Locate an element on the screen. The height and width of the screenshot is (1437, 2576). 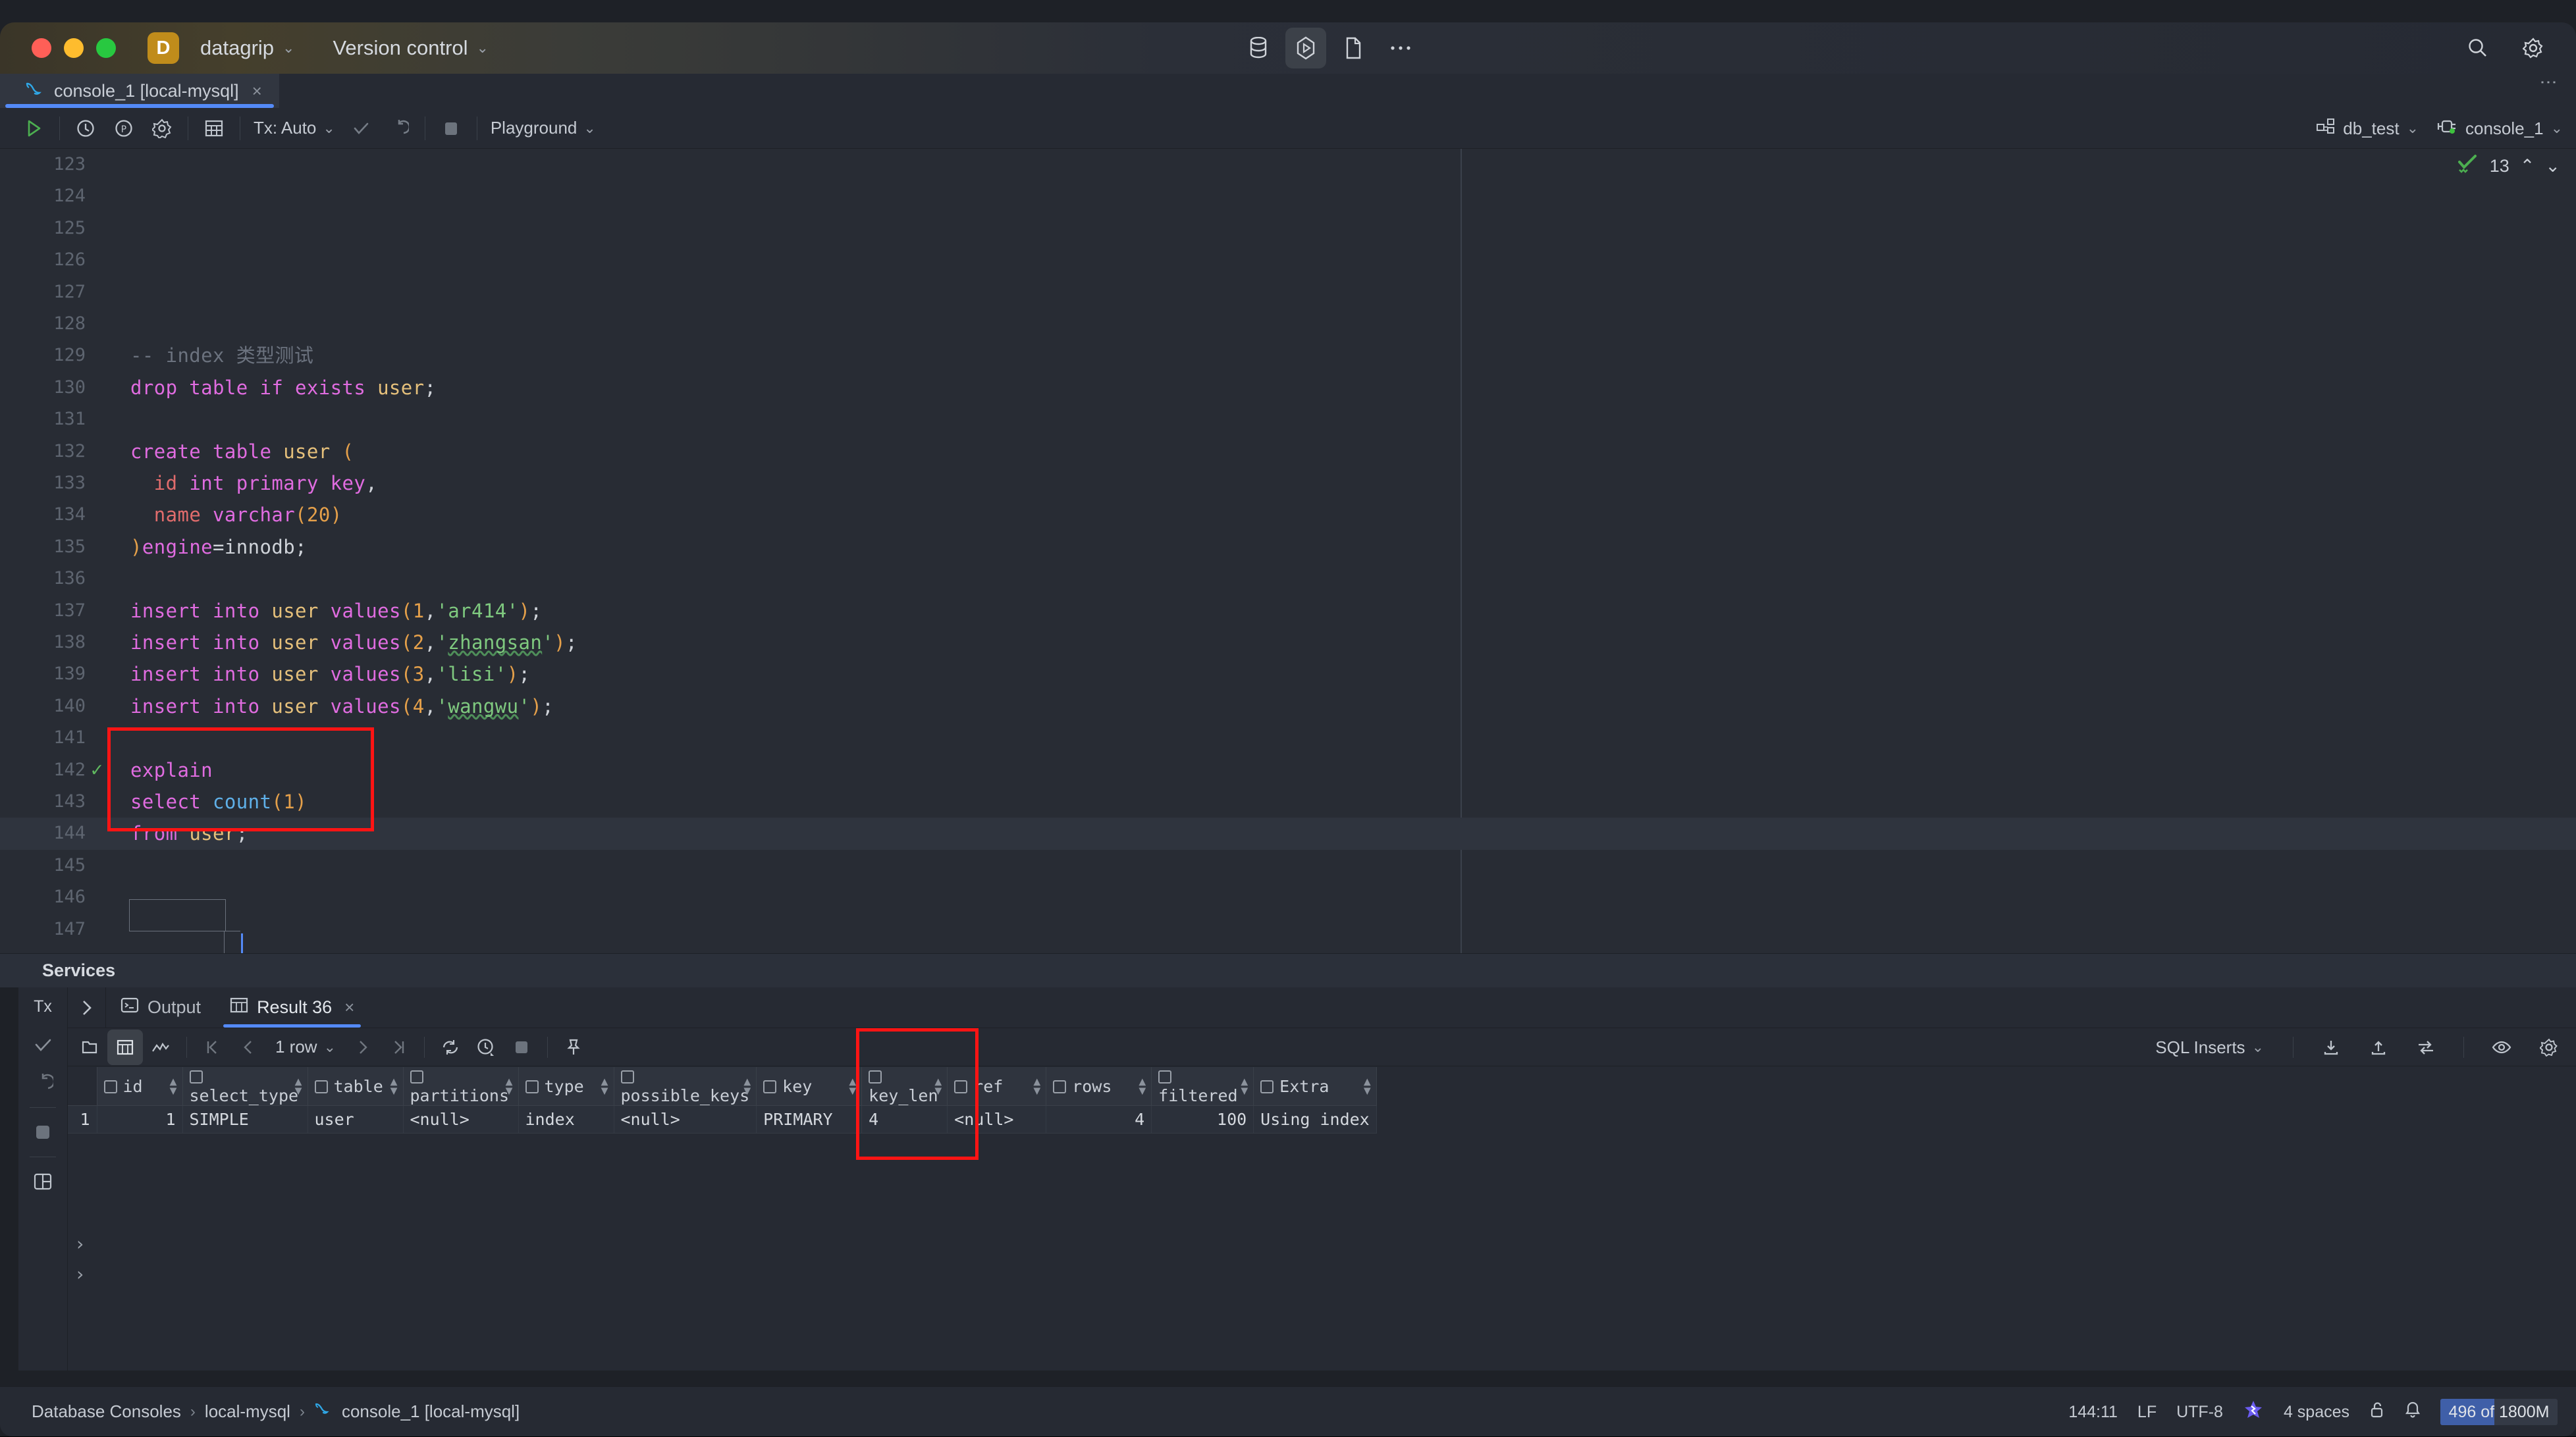
stop-square-icon is located at coordinates (42, 1132).